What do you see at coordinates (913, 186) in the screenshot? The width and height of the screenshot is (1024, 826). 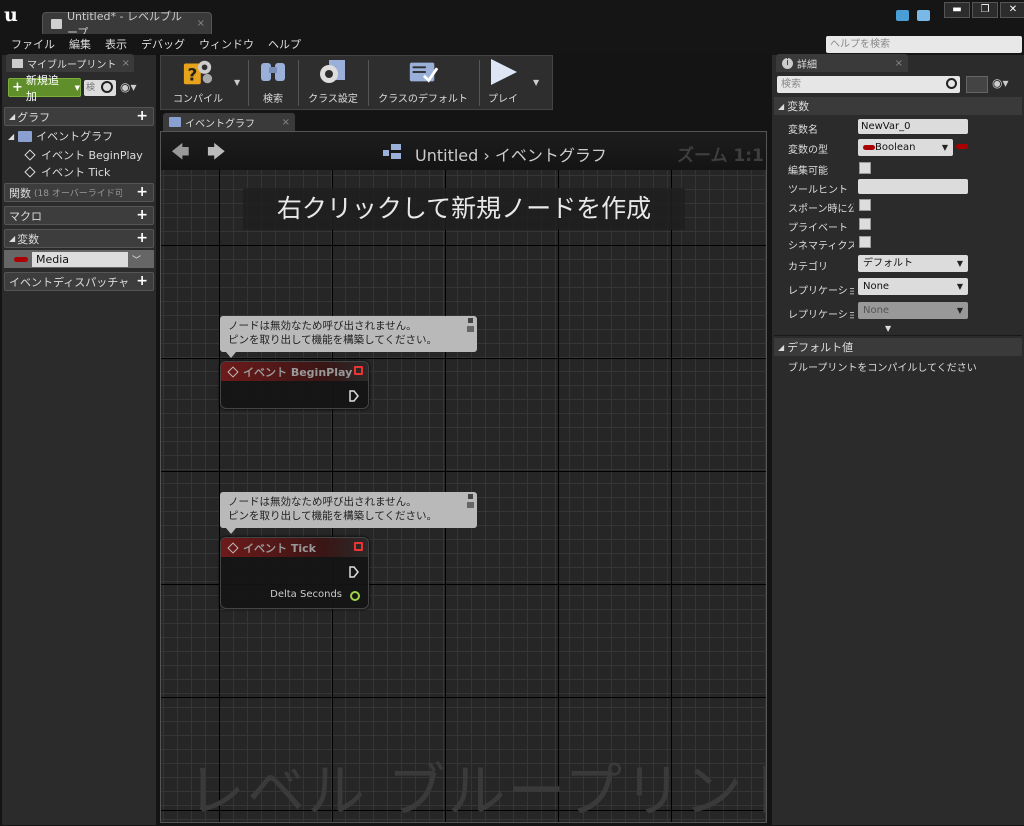 I see `tooltip-field` at bounding box center [913, 186].